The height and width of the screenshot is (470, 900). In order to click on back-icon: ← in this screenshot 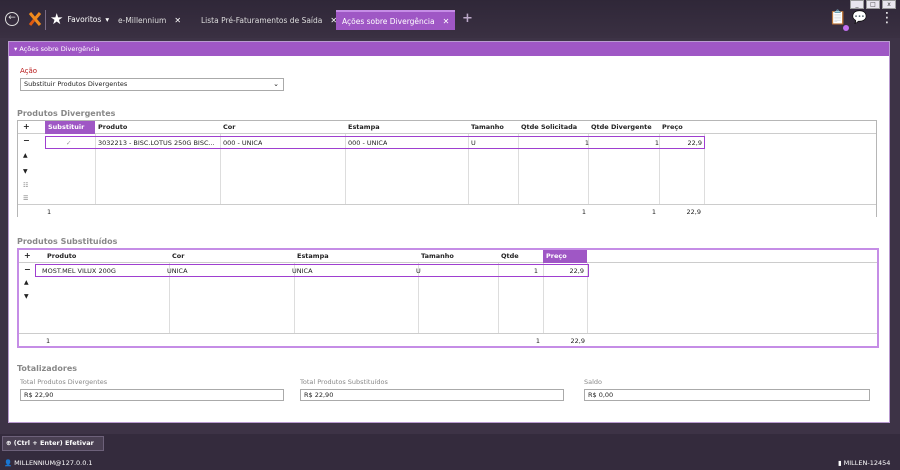, I will do `click(12, 19)`.